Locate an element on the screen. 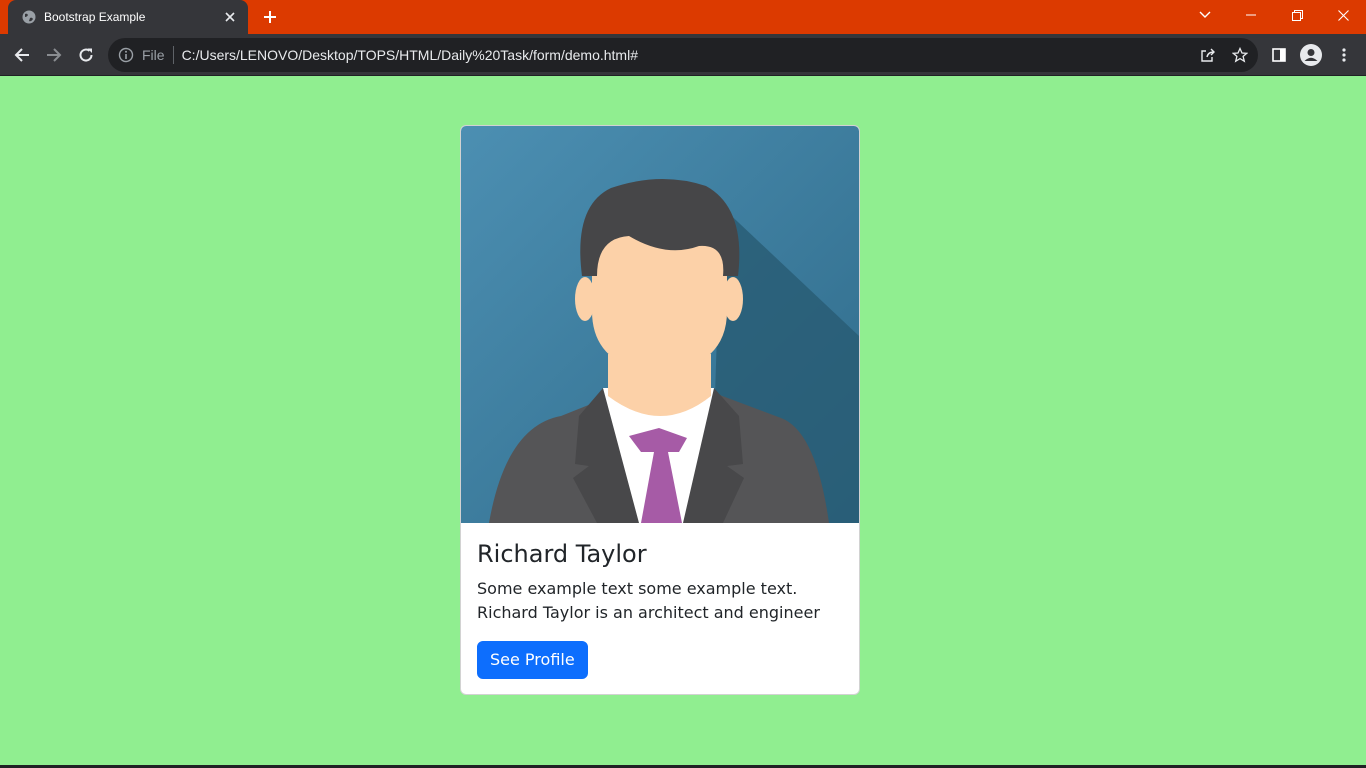 This screenshot has width=1366, height=768. new-tab-button is located at coordinates (270, 17).